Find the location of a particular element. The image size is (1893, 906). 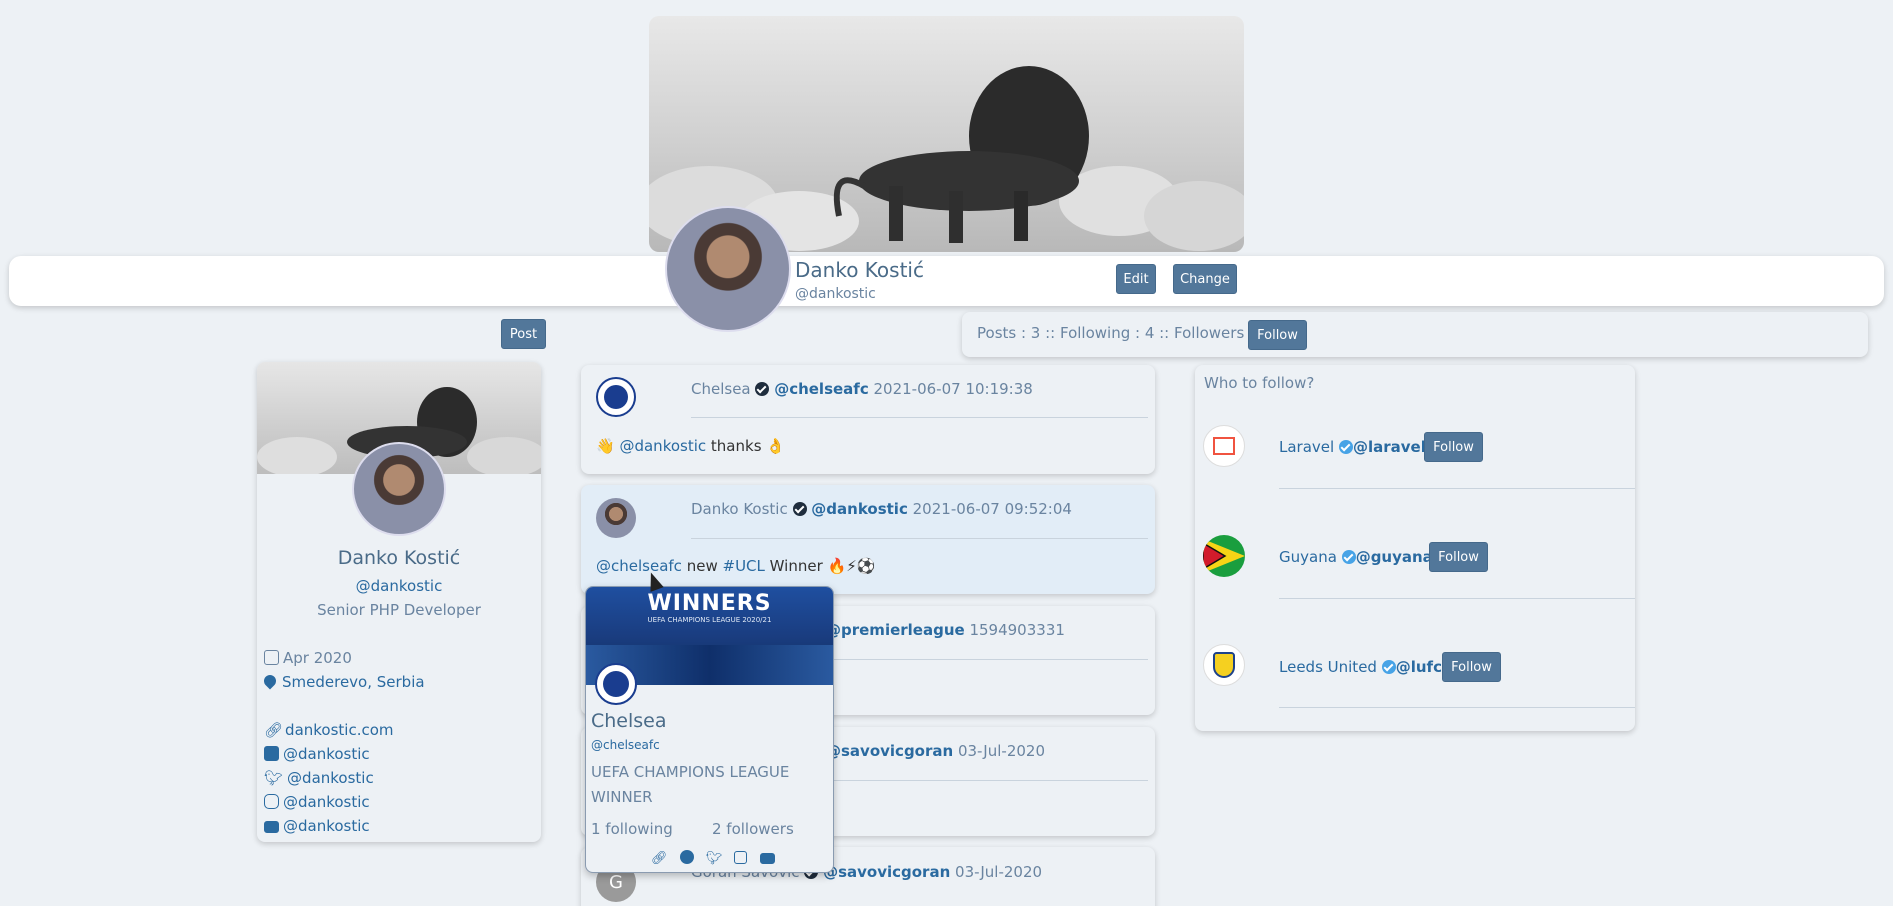

post-body: @chelseafc new #UCL Winner 🔥⚡⚽ is located at coordinates (736, 566).